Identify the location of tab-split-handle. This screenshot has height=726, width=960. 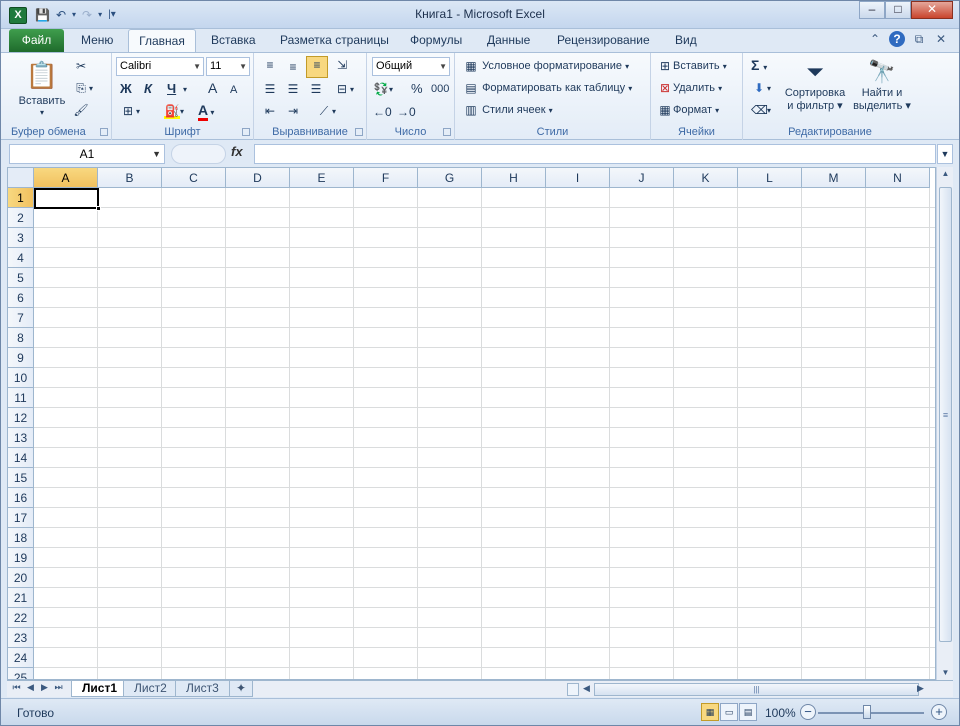
(573, 689).